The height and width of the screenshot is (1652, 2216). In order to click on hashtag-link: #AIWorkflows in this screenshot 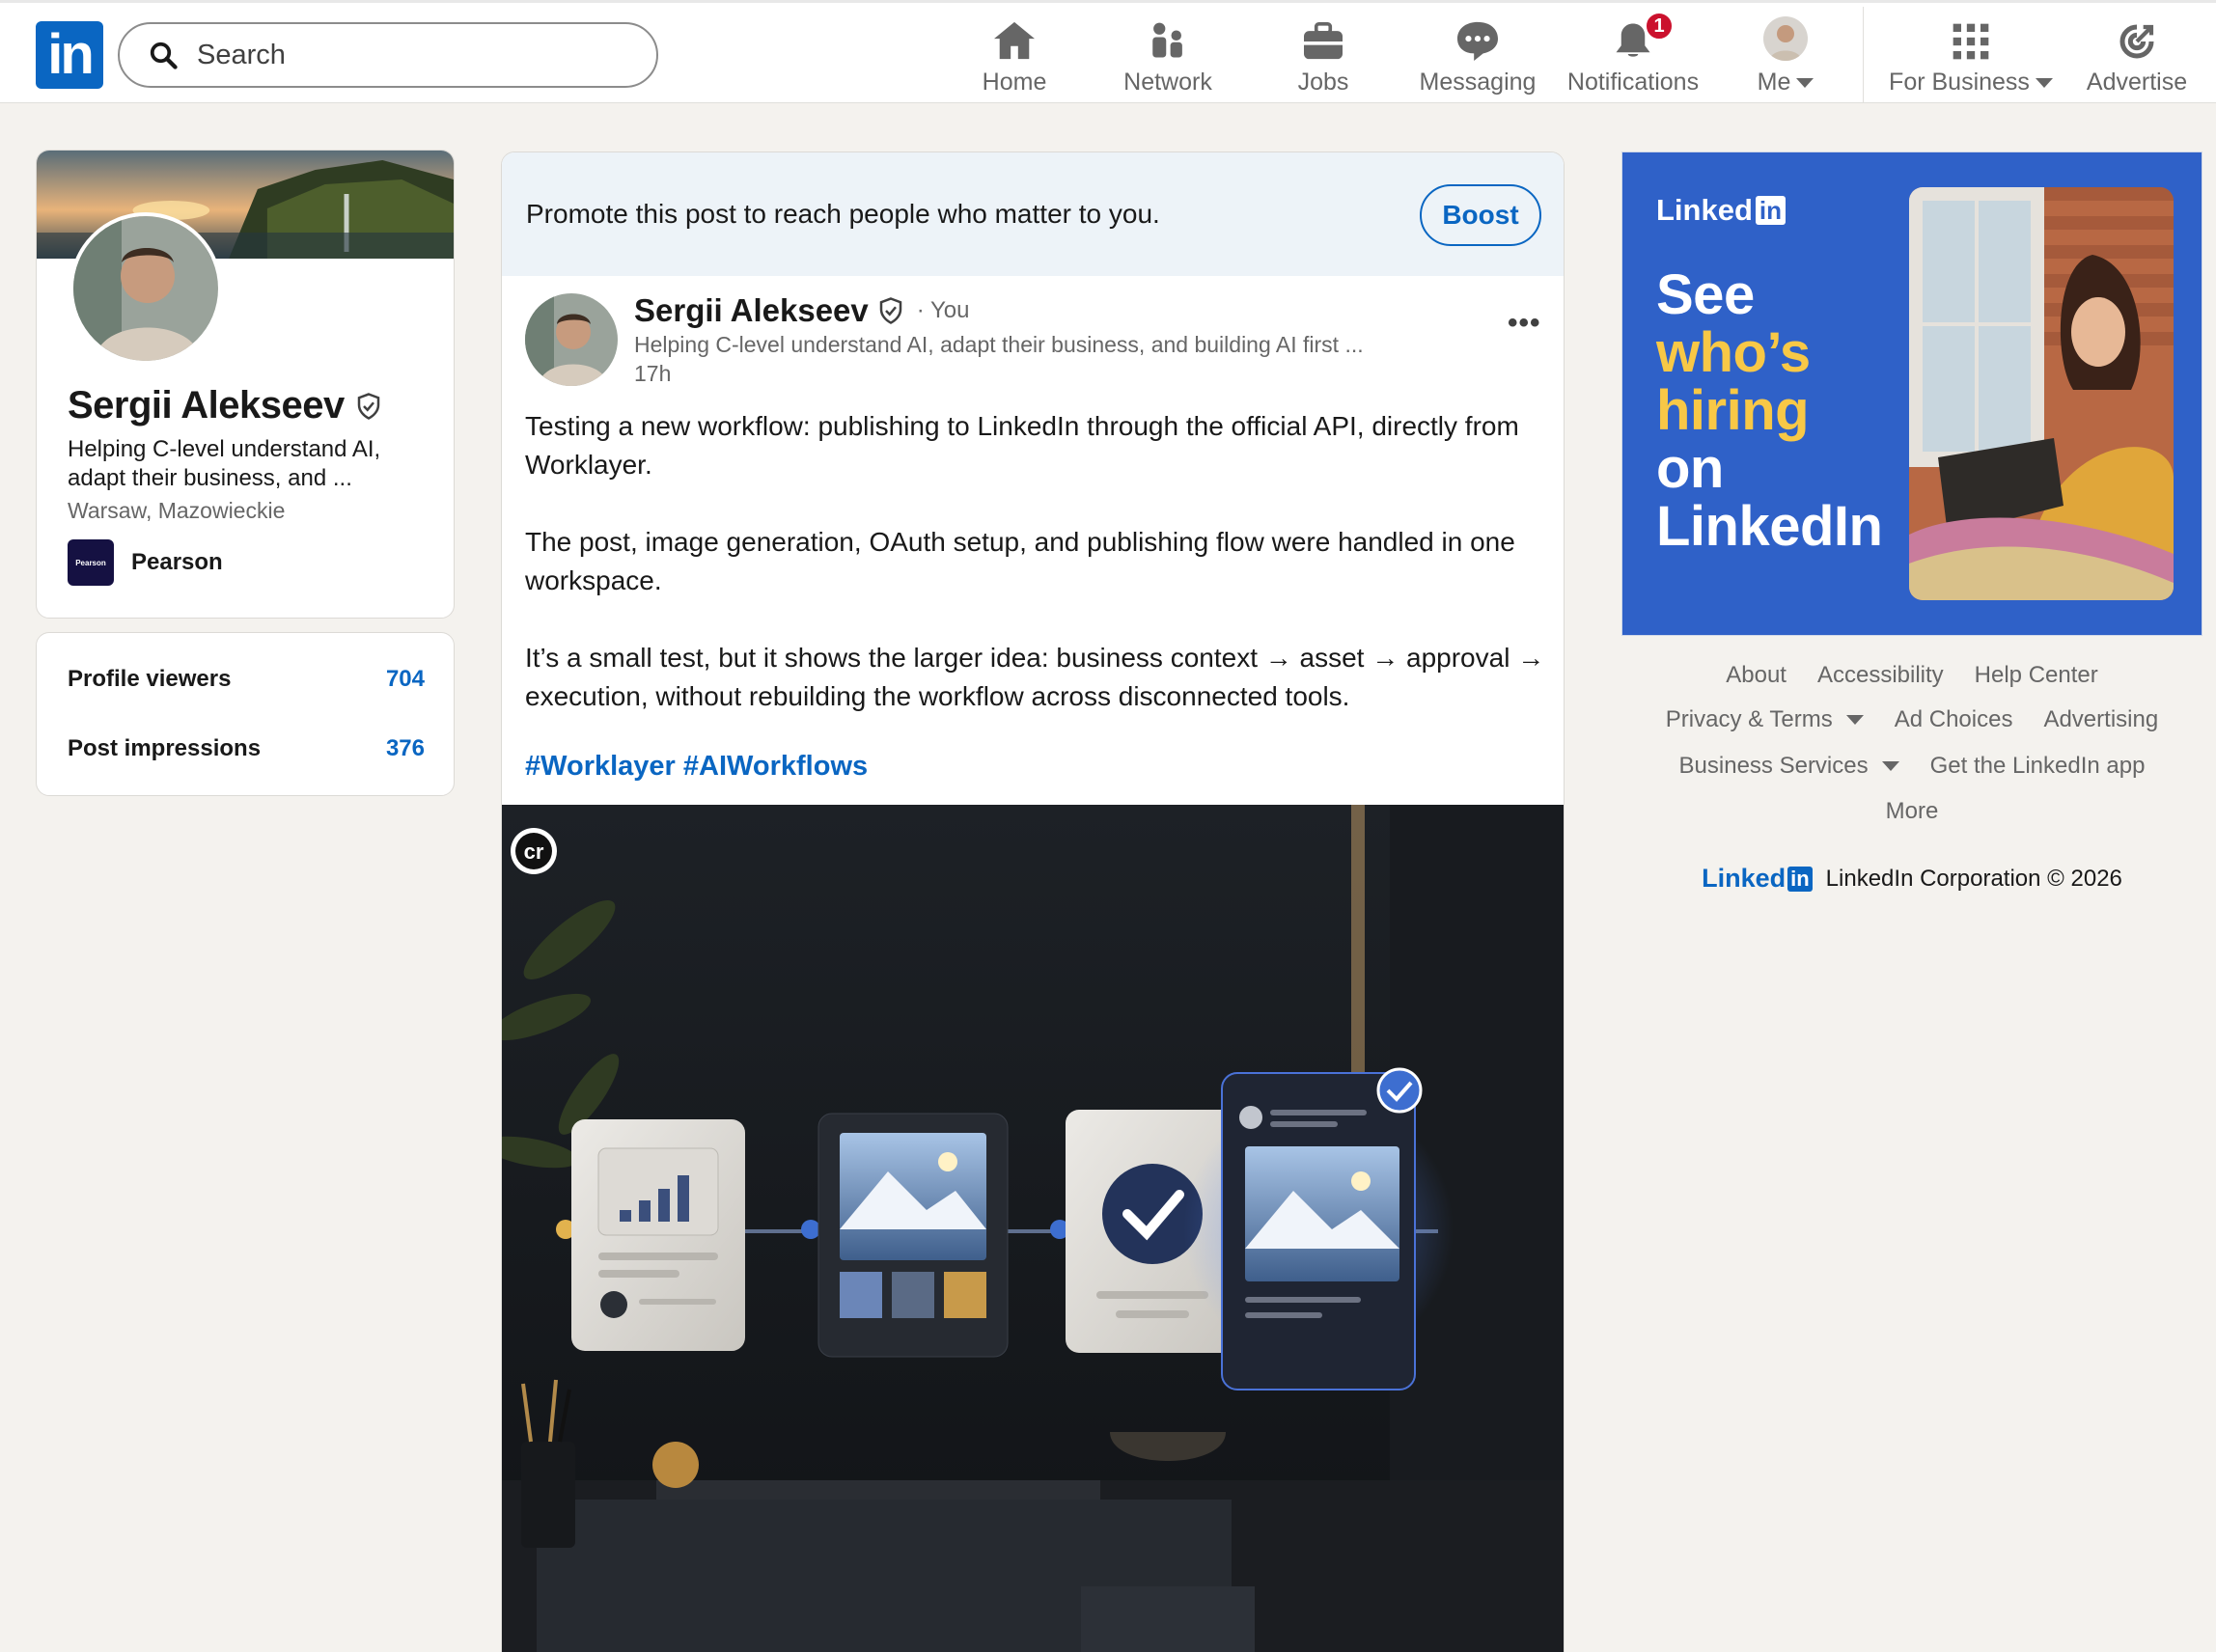, I will do `click(775, 766)`.